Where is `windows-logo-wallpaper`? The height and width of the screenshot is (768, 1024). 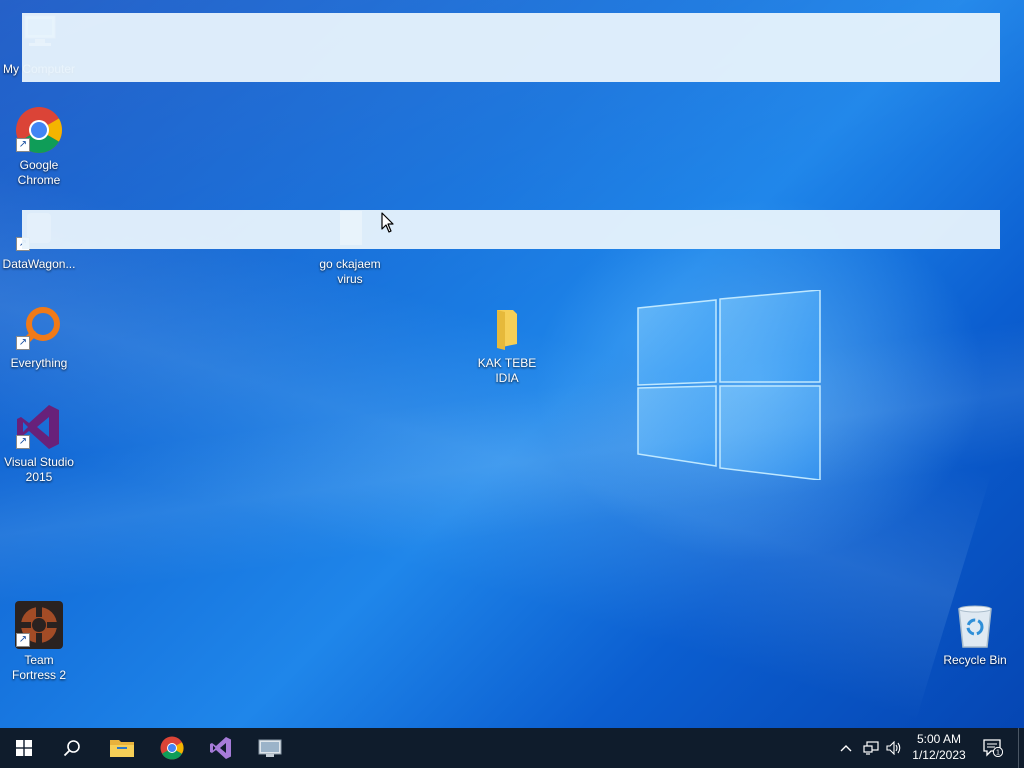 windows-logo-wallpaper is located at coordinates (729, 385).